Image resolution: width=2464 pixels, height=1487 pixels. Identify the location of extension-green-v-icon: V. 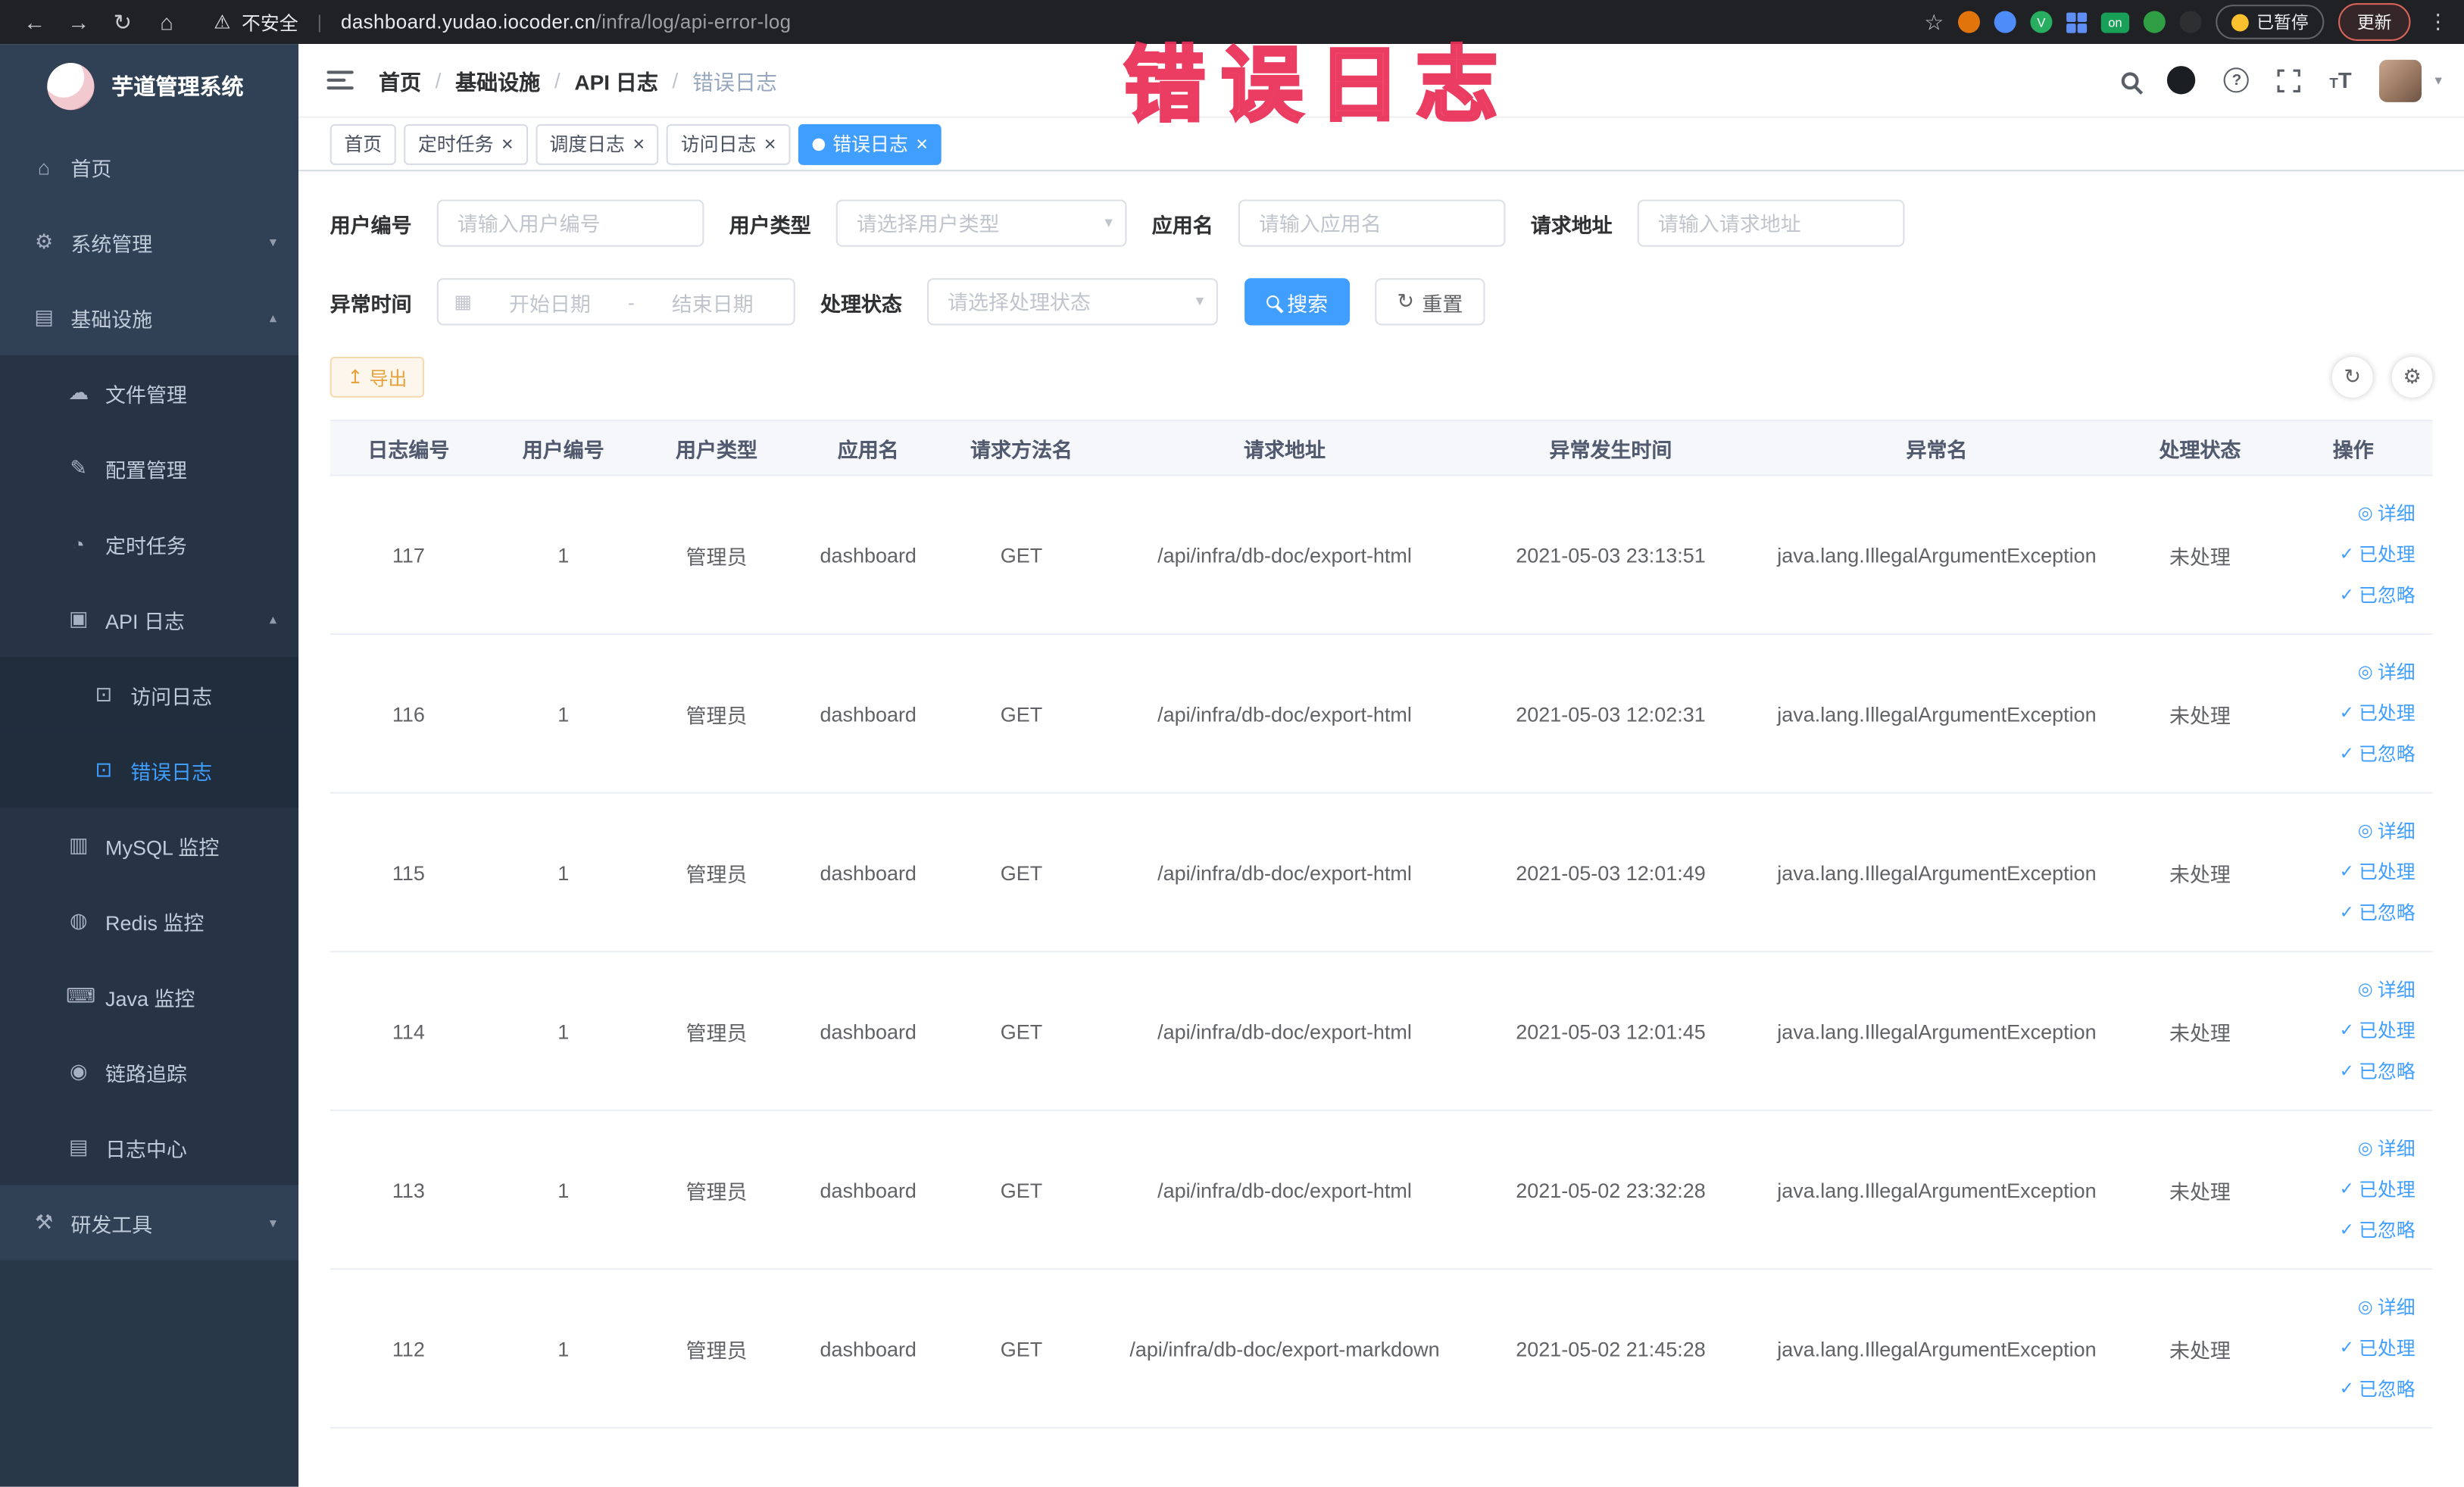
(2041, 22).